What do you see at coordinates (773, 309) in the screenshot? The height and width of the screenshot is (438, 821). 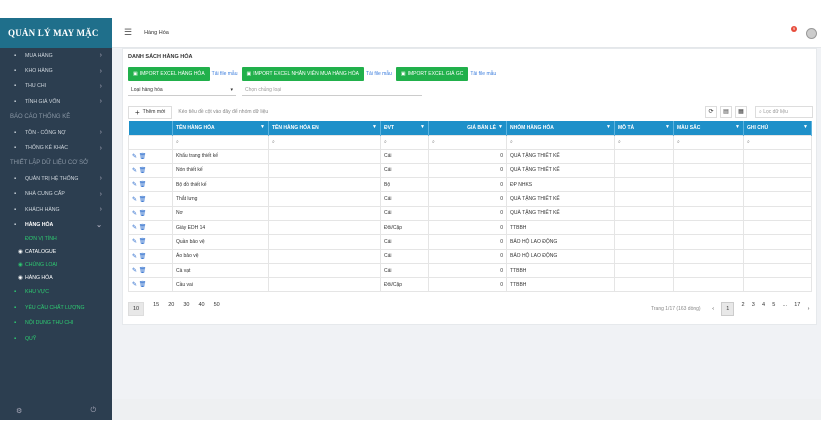 I see `page-number: 5` at bounding box center [773, 309].